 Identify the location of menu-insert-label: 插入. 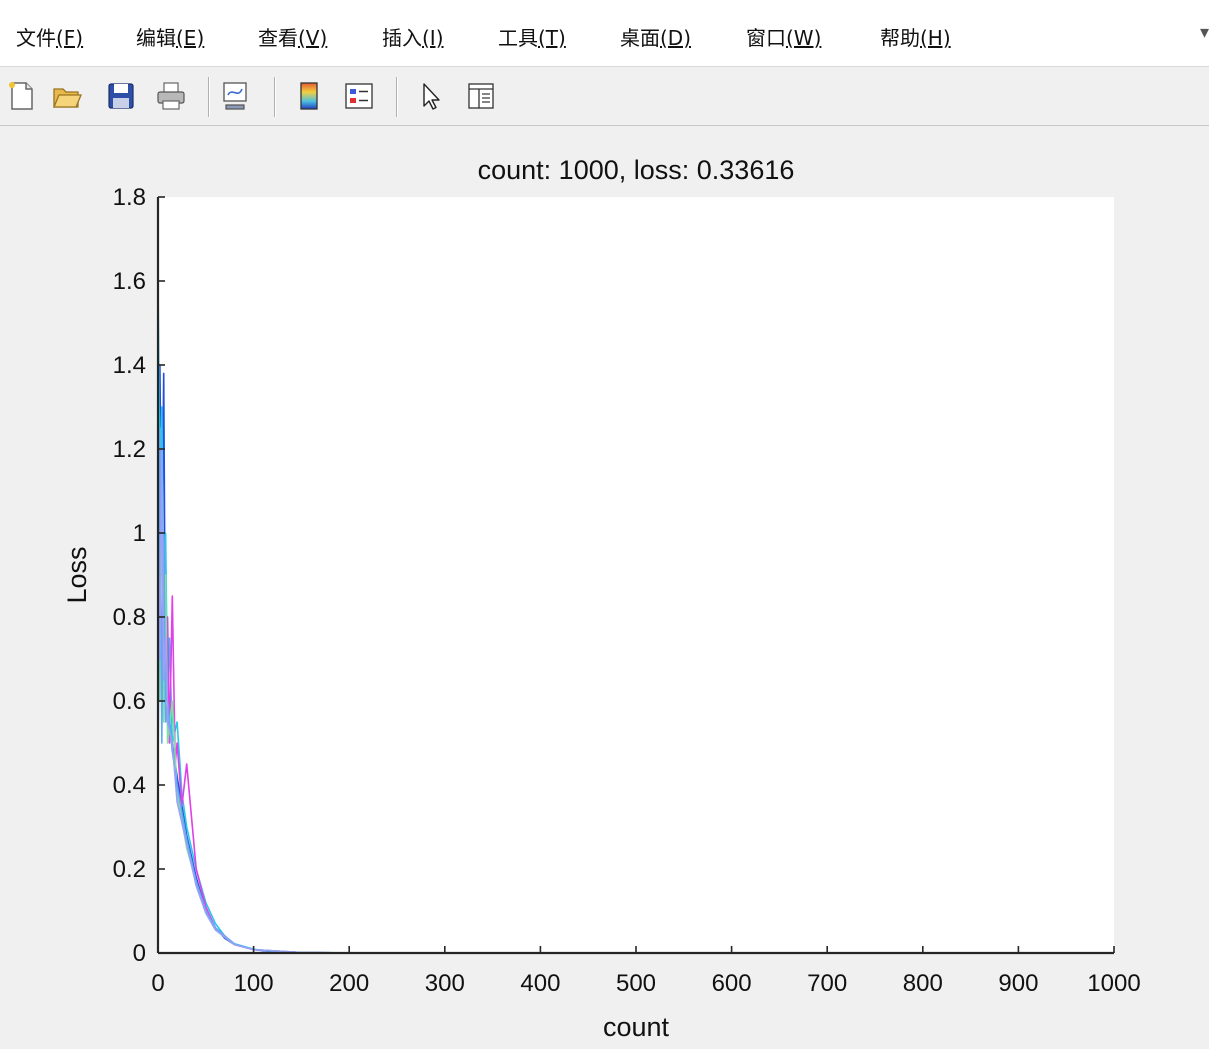
(402, 38).